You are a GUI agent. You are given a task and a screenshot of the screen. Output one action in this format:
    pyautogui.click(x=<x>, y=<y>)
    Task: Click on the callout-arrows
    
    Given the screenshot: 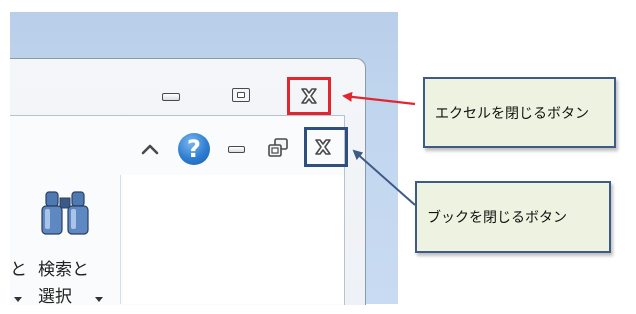 What is the action you would take?
    pyautogui.click(x=379, y=148)
    